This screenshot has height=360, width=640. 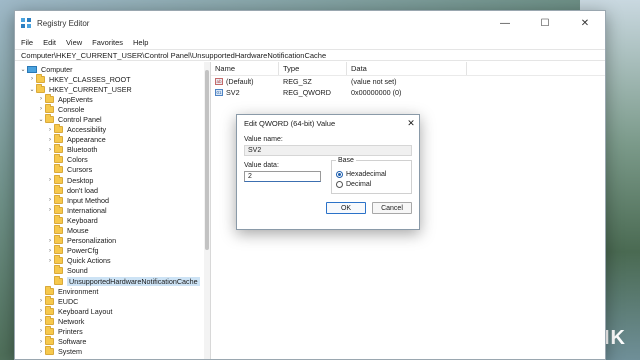 I want to click on tree-item-label: Desktop, so click(x=80, y=180).